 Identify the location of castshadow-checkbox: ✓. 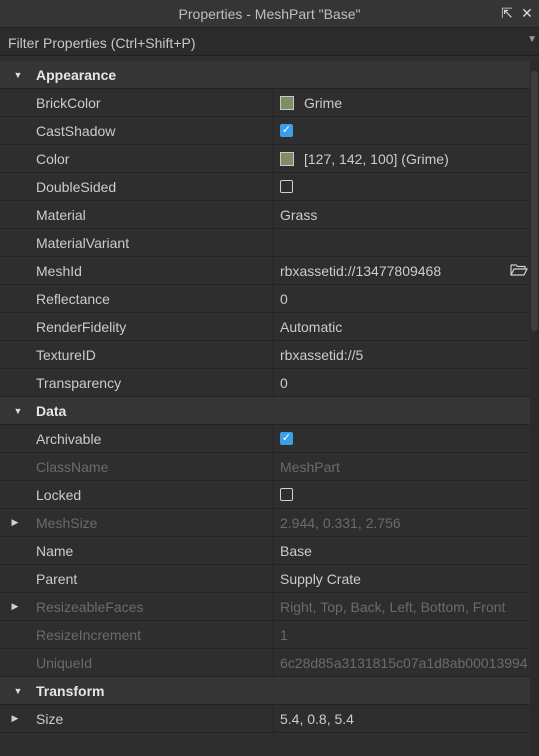
(286, 130).